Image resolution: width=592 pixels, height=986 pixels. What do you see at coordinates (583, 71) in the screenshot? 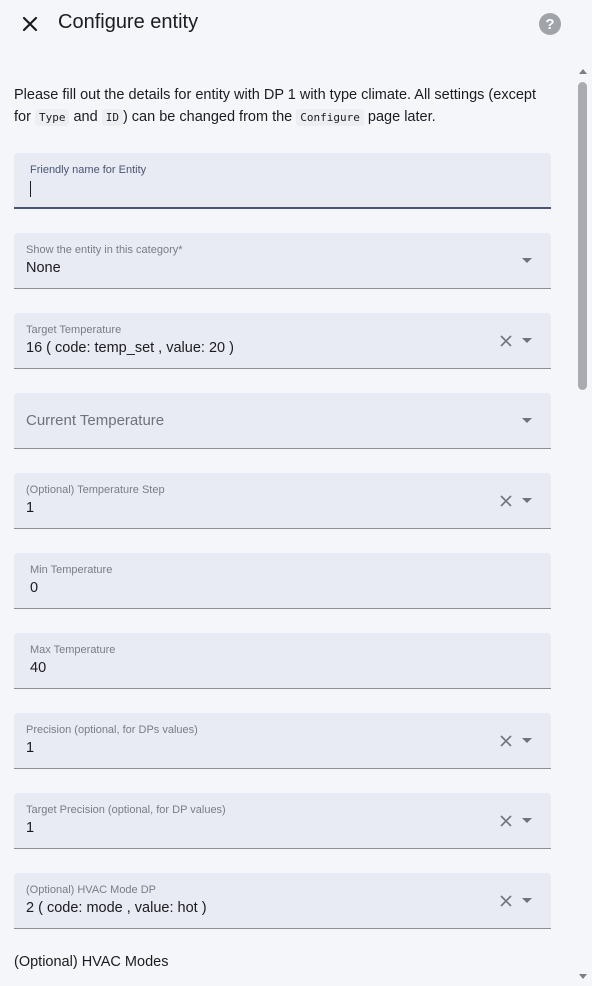
I see `scroll-up-arrow` at bounding box center [583, 71].